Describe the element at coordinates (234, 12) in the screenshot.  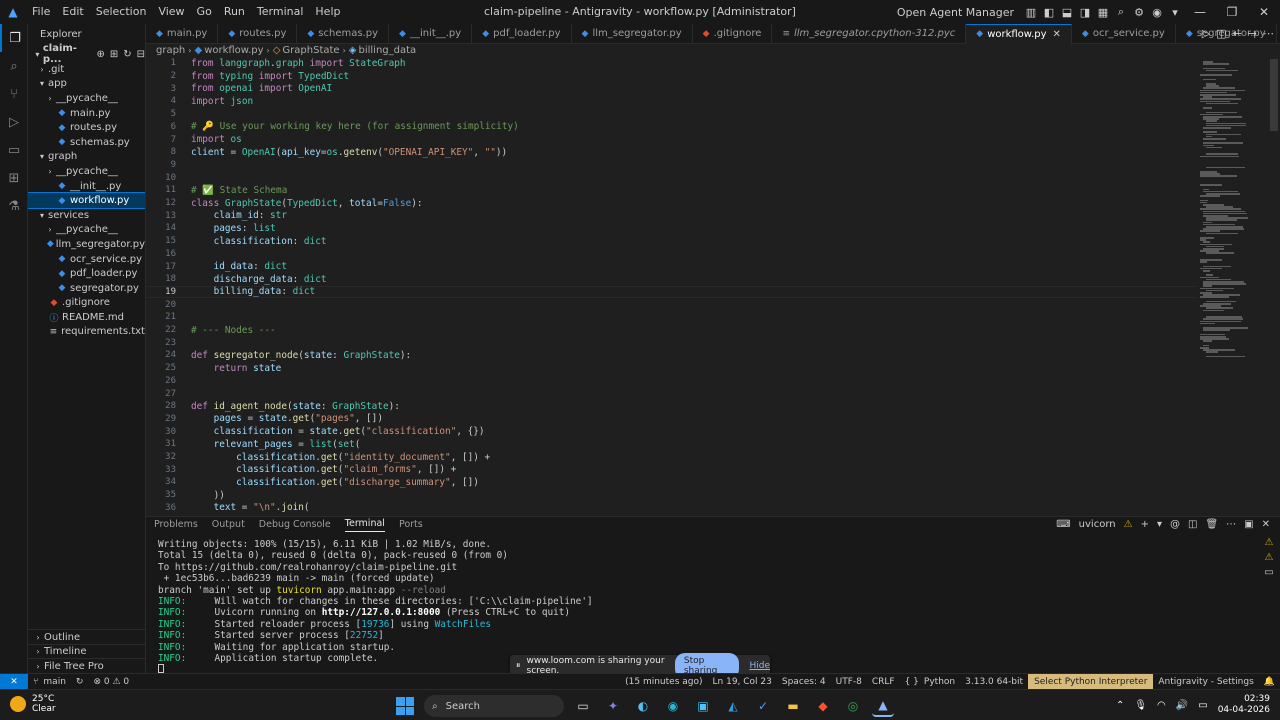
I see `menu-run: Run` at that location.